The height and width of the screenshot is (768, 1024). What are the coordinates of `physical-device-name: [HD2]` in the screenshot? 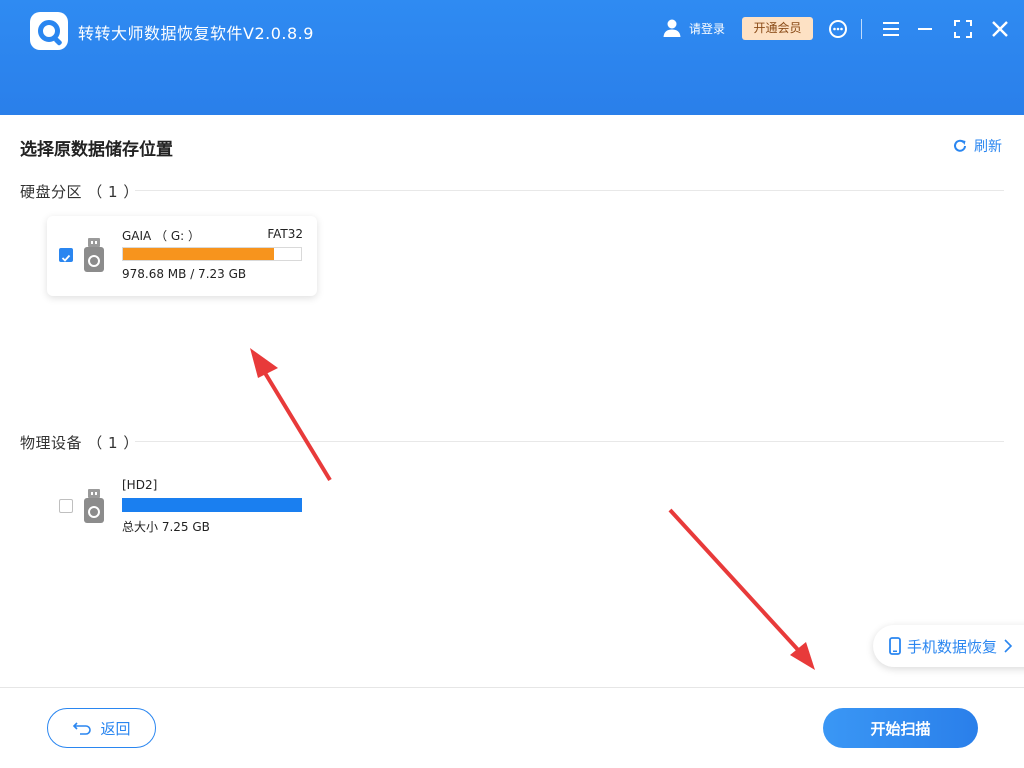 It's located at (140, 485).